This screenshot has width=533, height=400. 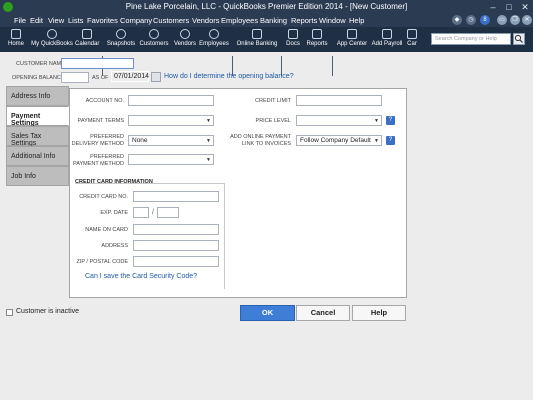 What do you see at coordinates (56, 20) in the screenshot?
I see `menu-view: View` at bounding box center [56, 20].